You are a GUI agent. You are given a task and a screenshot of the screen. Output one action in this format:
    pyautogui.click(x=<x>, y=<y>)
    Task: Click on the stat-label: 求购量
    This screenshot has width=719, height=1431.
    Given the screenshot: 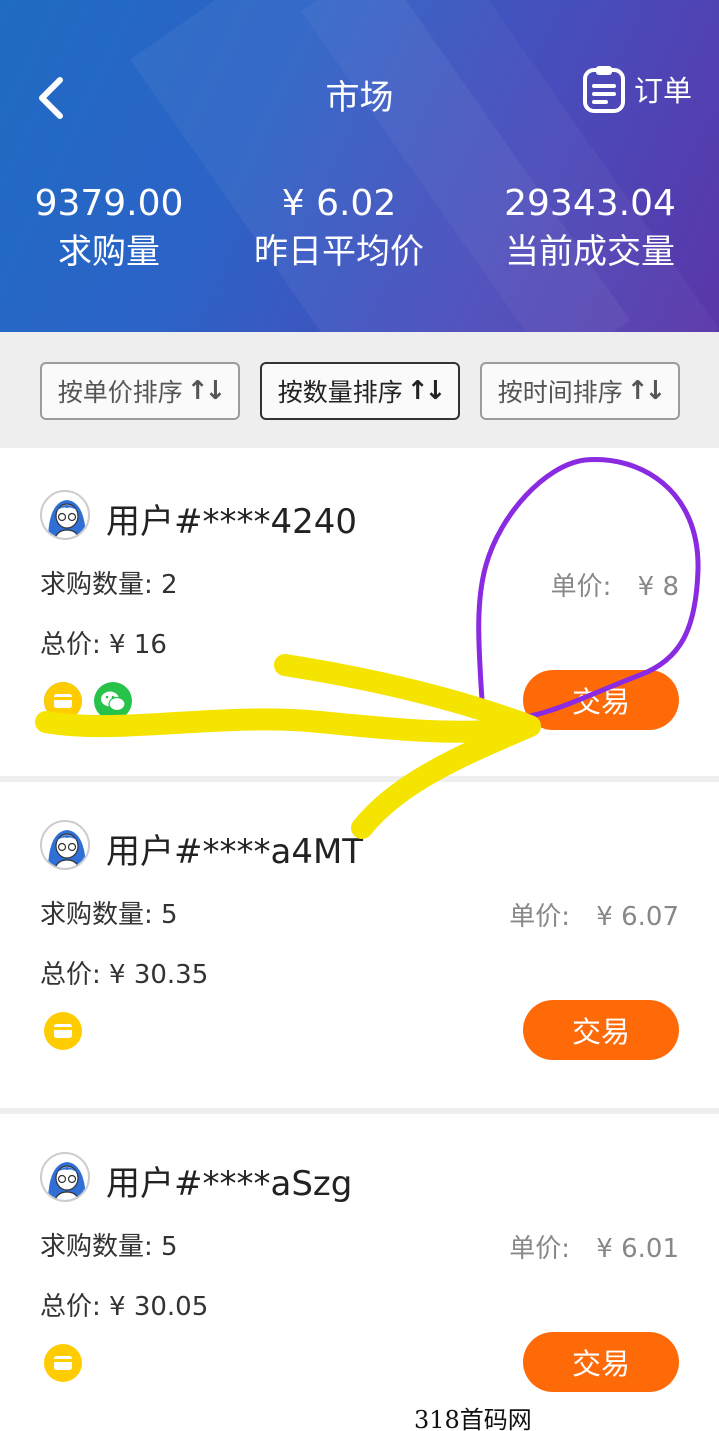 What is the action you would take?
    pyautogui.click(x=109, y=252)
    